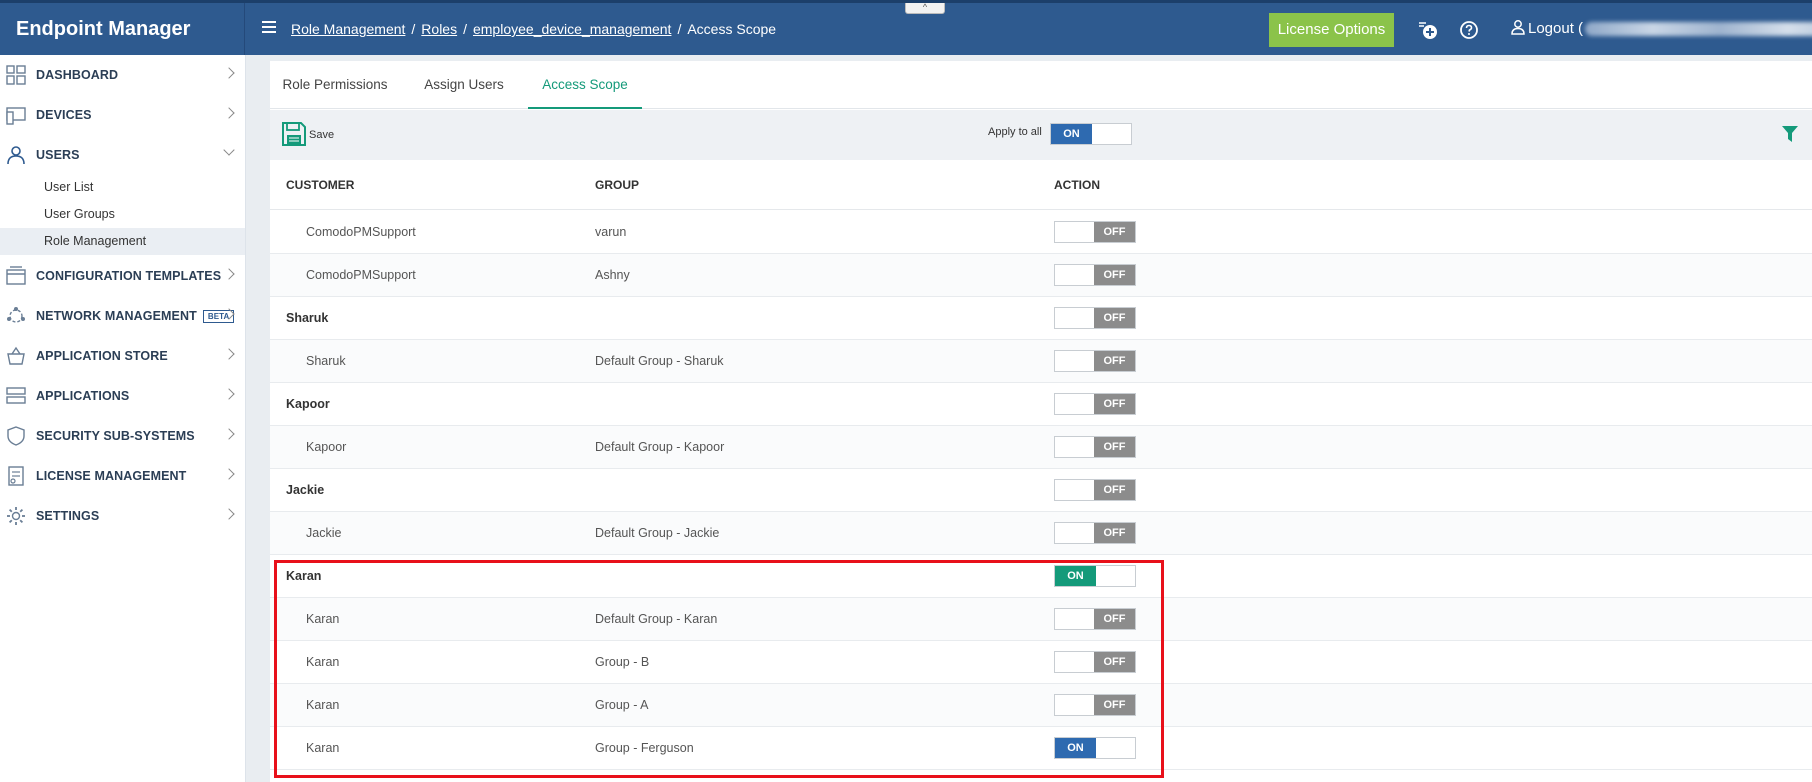 This screenshot has width=1812, height=782. Describe the element at coordinates (660, 447) in the screenshot. I see `cell-group: Default Group - Kapoor` at that location.